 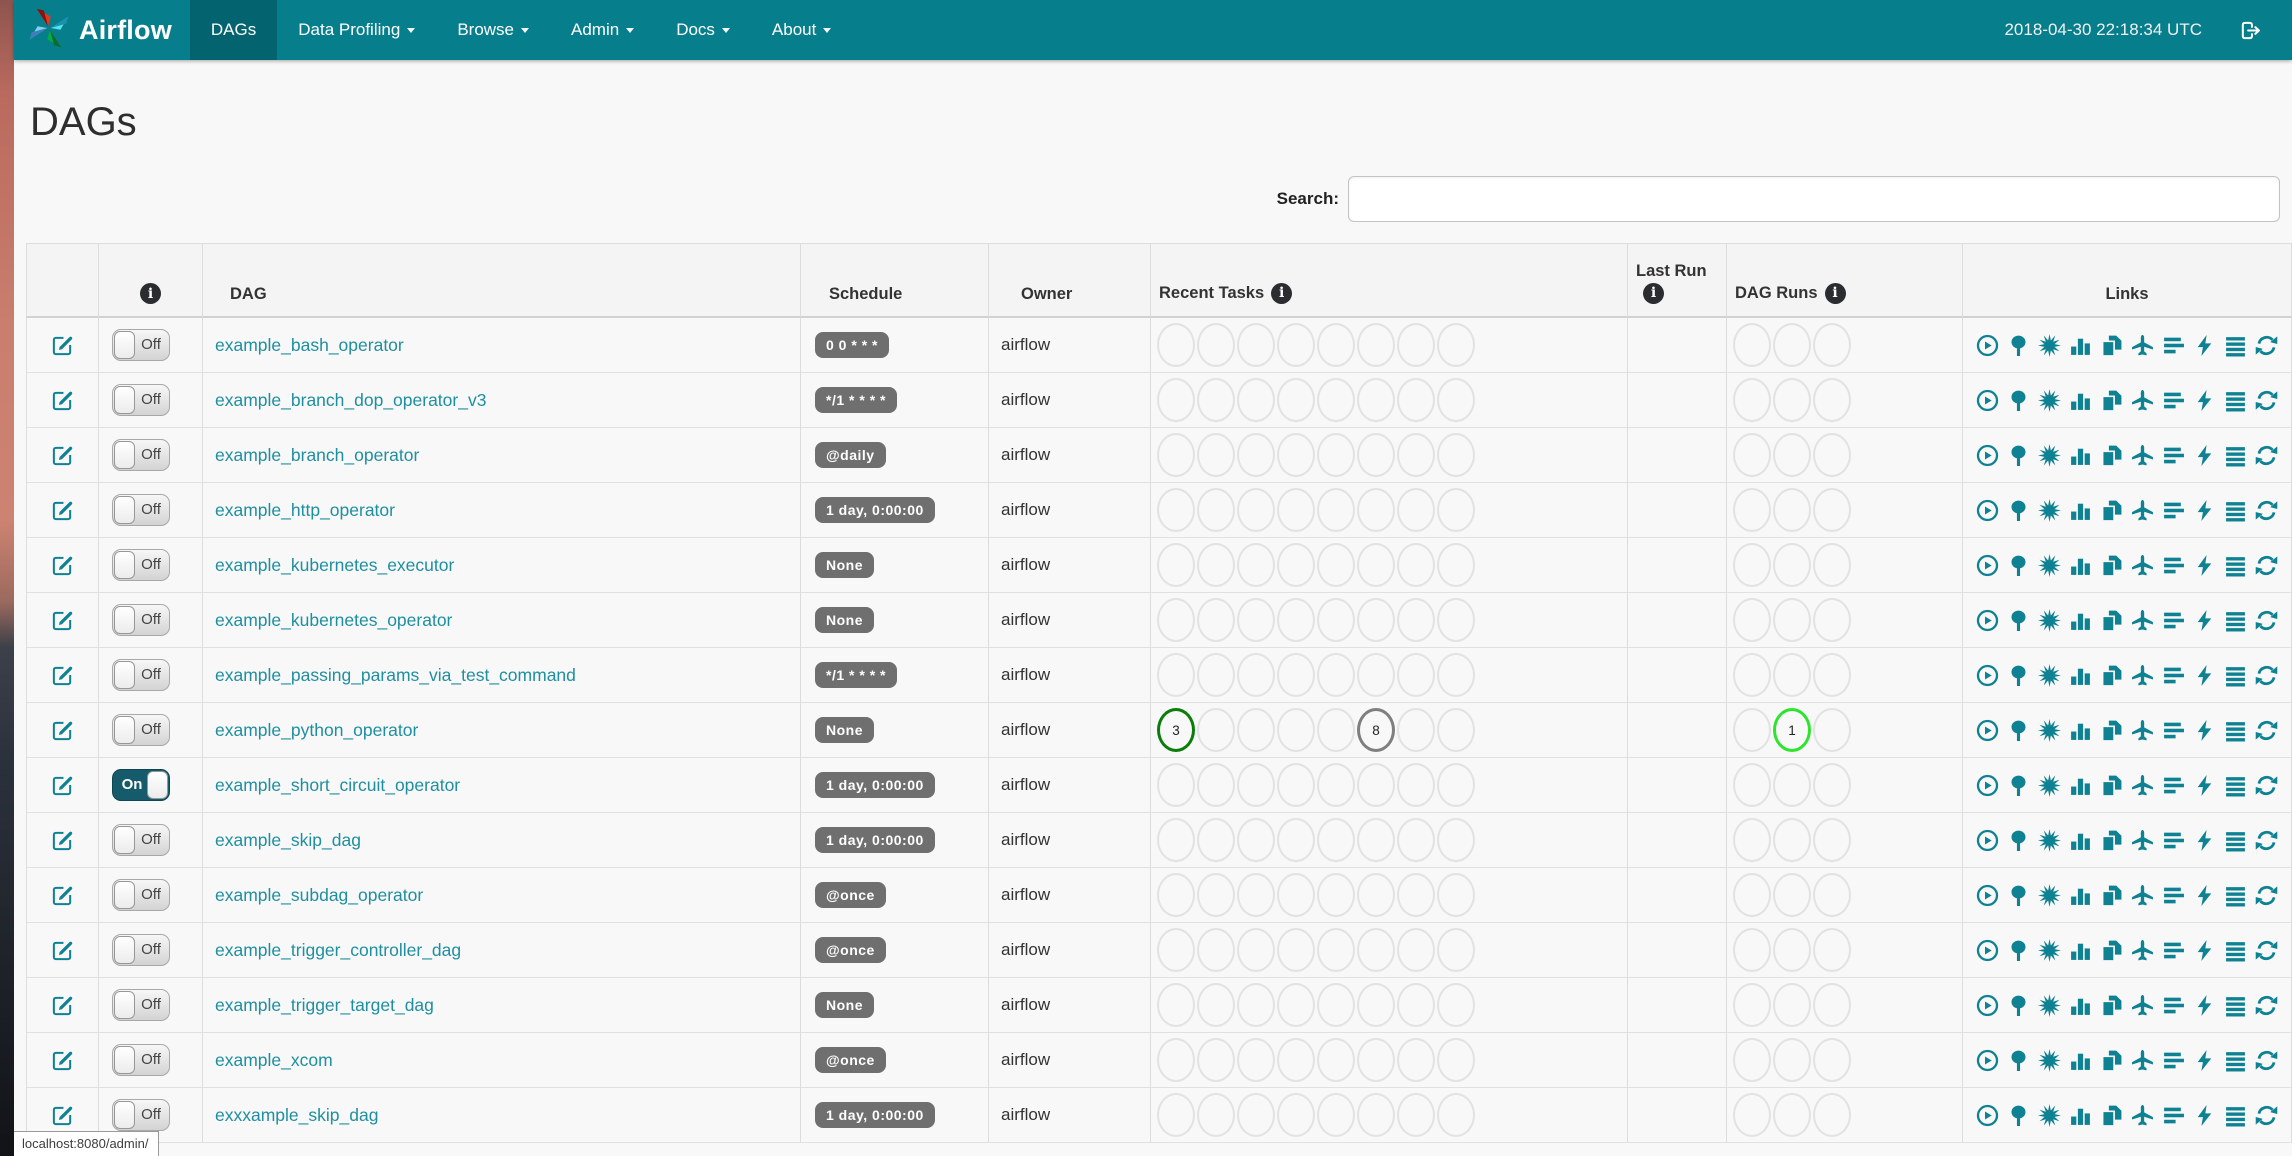 I want to click on nav-item-data-profiling: Data Profiling, so click(x=356, y=30).